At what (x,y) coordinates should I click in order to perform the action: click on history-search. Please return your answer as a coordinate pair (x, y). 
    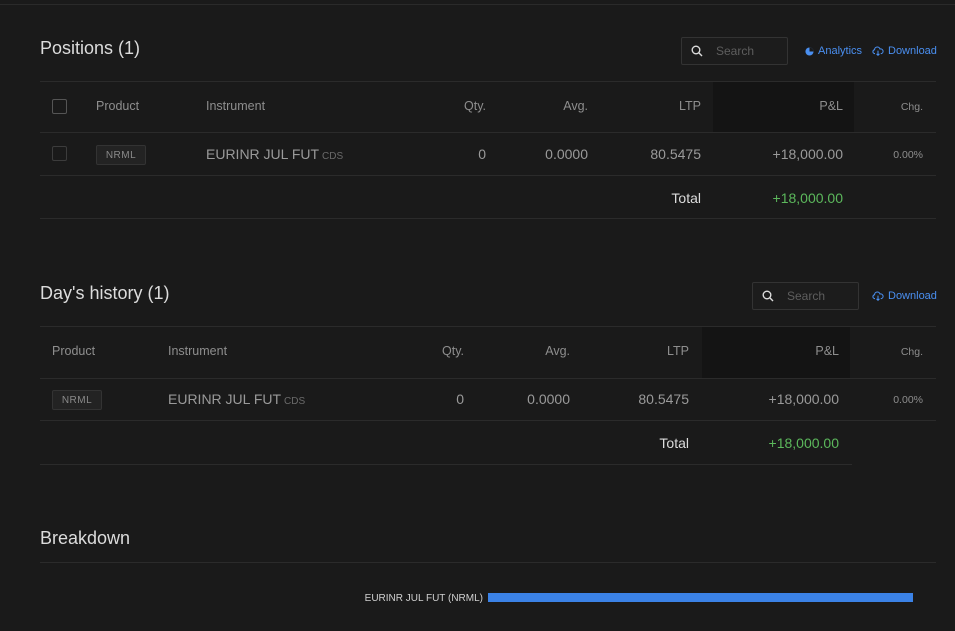
    Looking at the image, I should click on (805, 296).